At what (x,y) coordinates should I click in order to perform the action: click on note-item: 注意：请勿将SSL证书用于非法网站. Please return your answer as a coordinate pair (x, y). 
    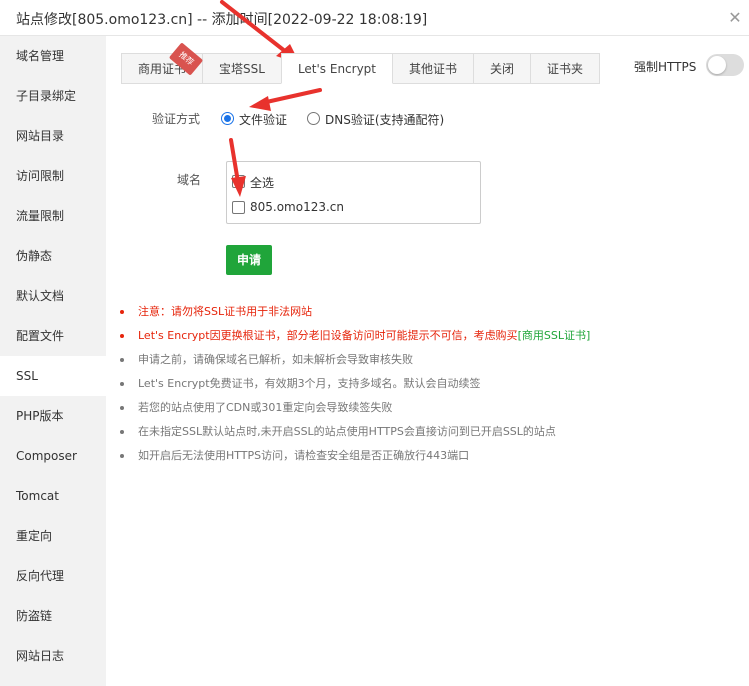
    Looking at the image, I should click on (430, 315).